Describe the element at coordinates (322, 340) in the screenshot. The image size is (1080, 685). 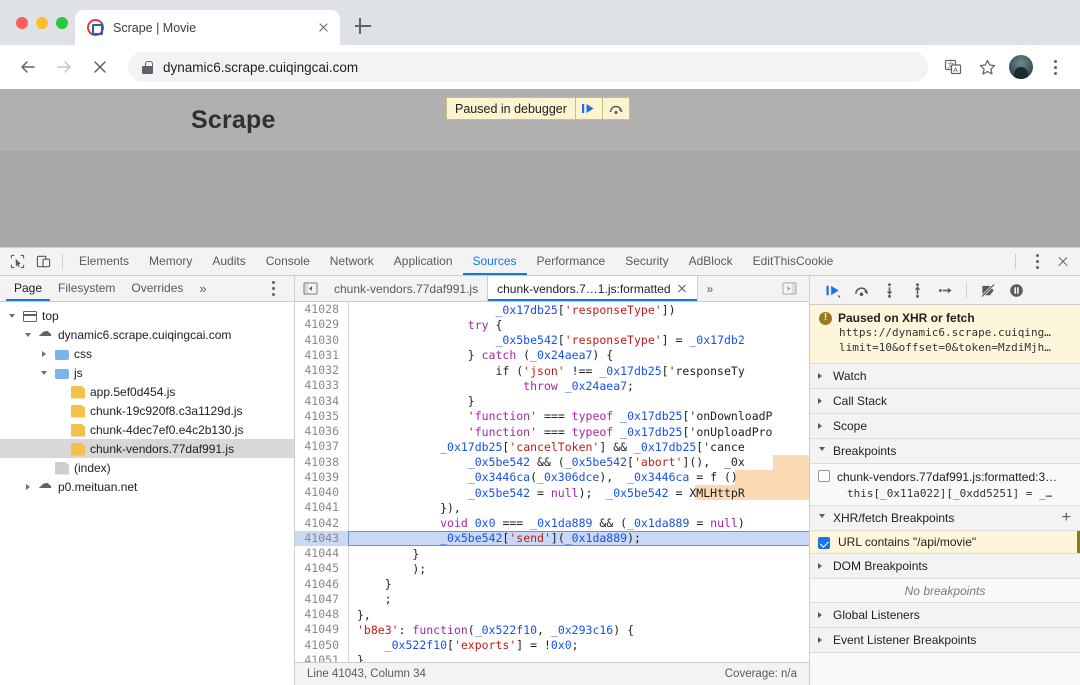
I see `line-number: 41030` at that location.